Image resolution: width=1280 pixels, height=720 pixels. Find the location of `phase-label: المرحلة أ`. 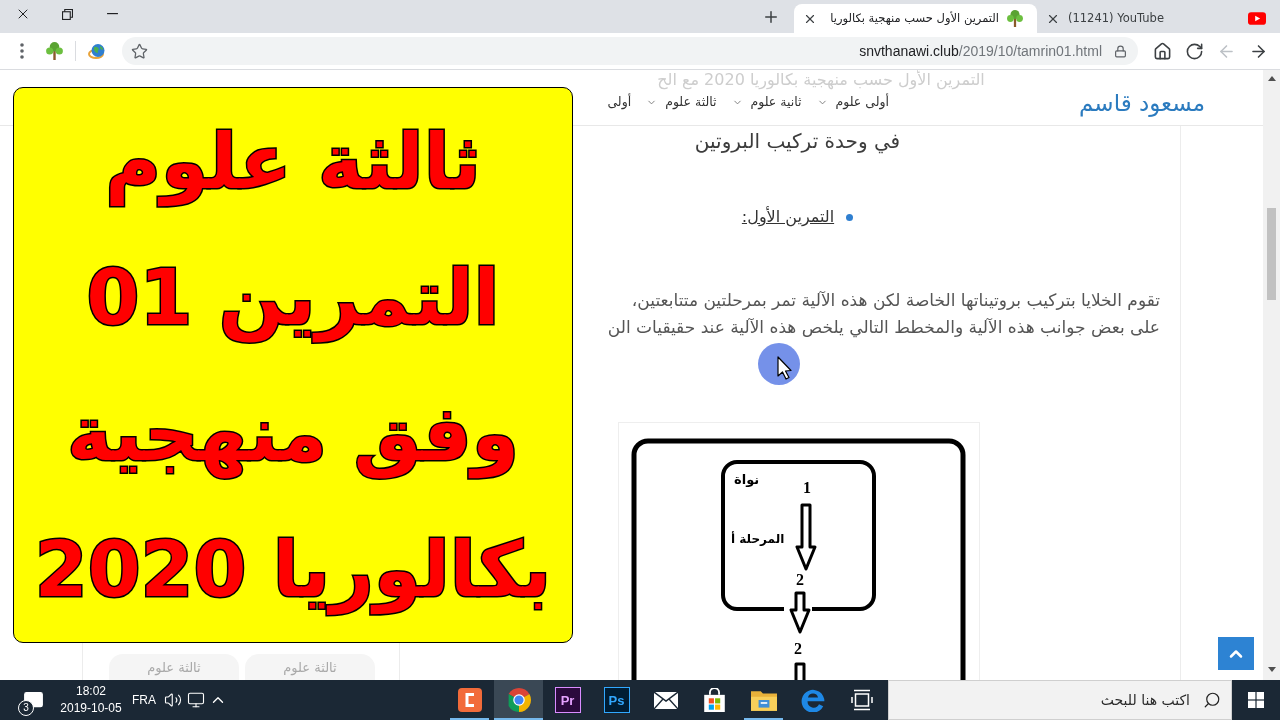

phase-label: المرحلة أ is located at coordinates (758, 539).